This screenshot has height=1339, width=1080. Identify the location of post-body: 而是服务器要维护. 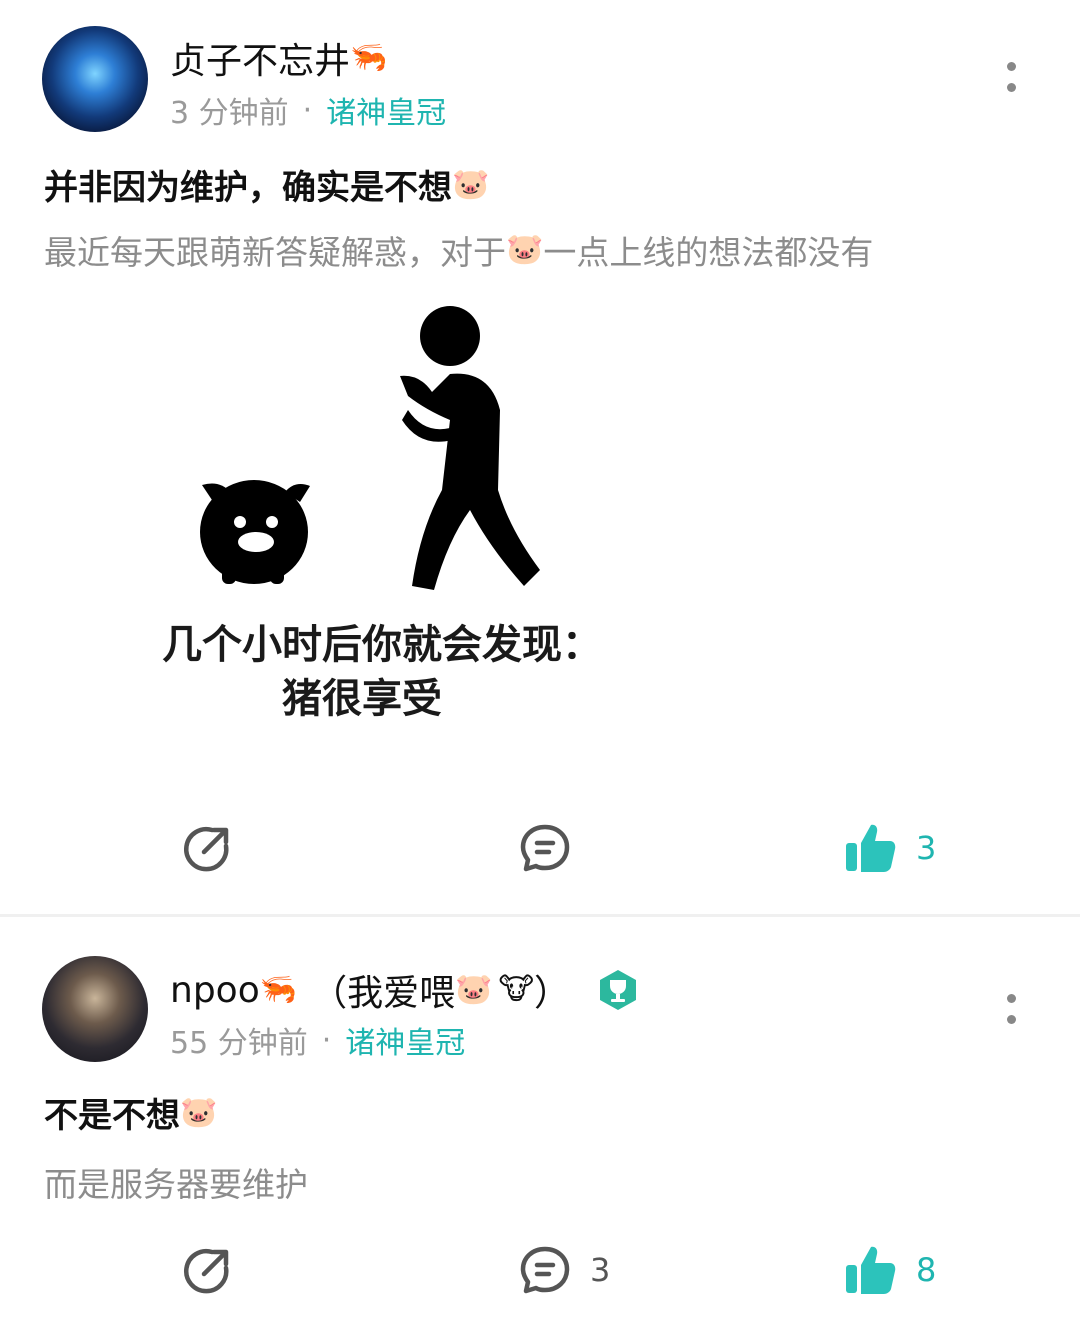
(176, 1182).